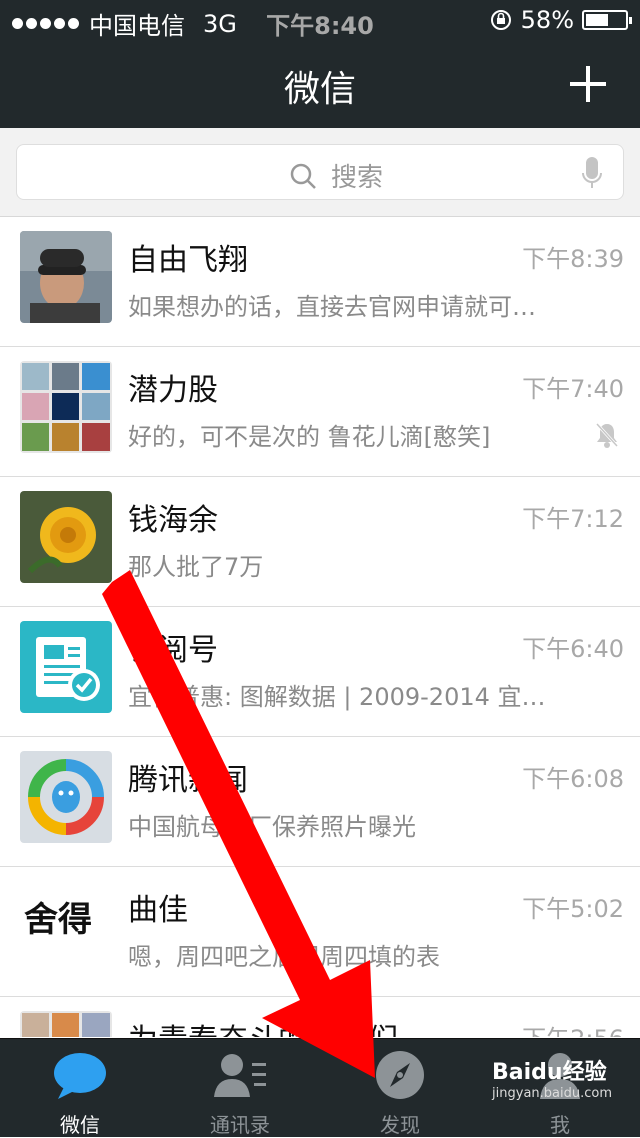 This screenshot has width=640, height=1138. What do you see at coordinates (58, 920) in the screenshot?
I see `avatar-calligraphy: 舍得` at bounding box center [58, 920].